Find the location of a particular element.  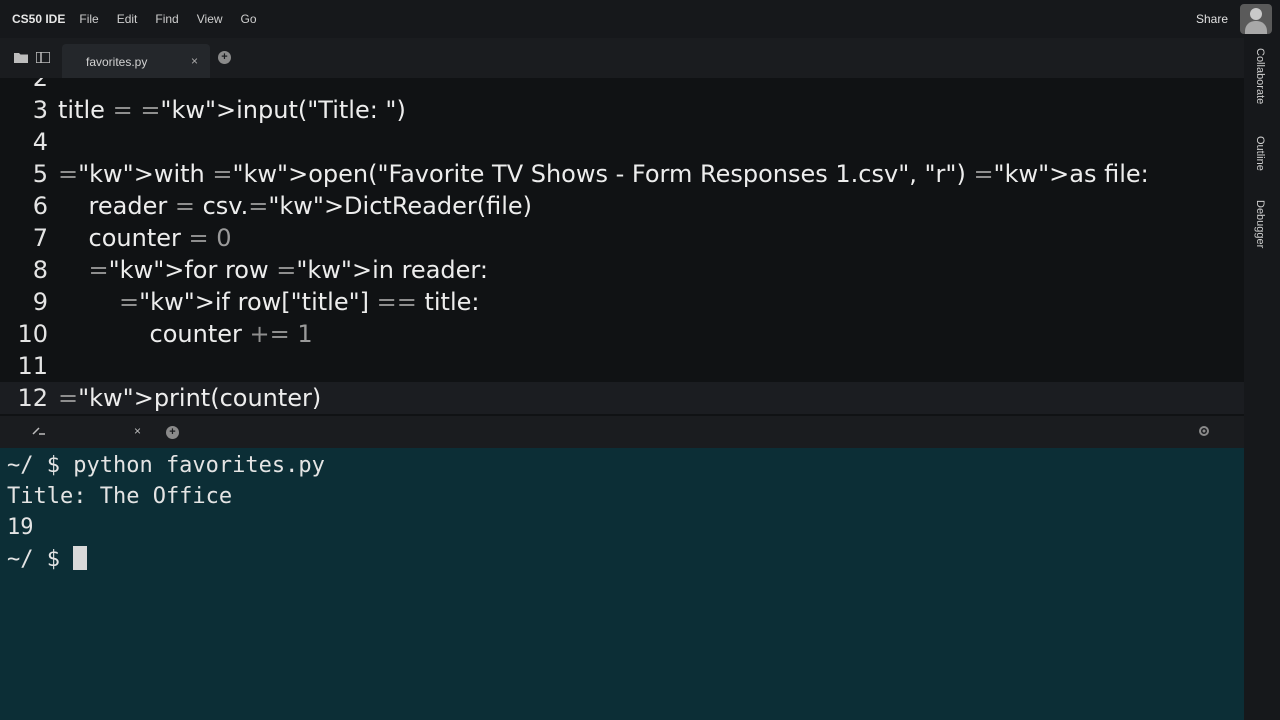

menu-find: Find is located at coordinates (166, 19).